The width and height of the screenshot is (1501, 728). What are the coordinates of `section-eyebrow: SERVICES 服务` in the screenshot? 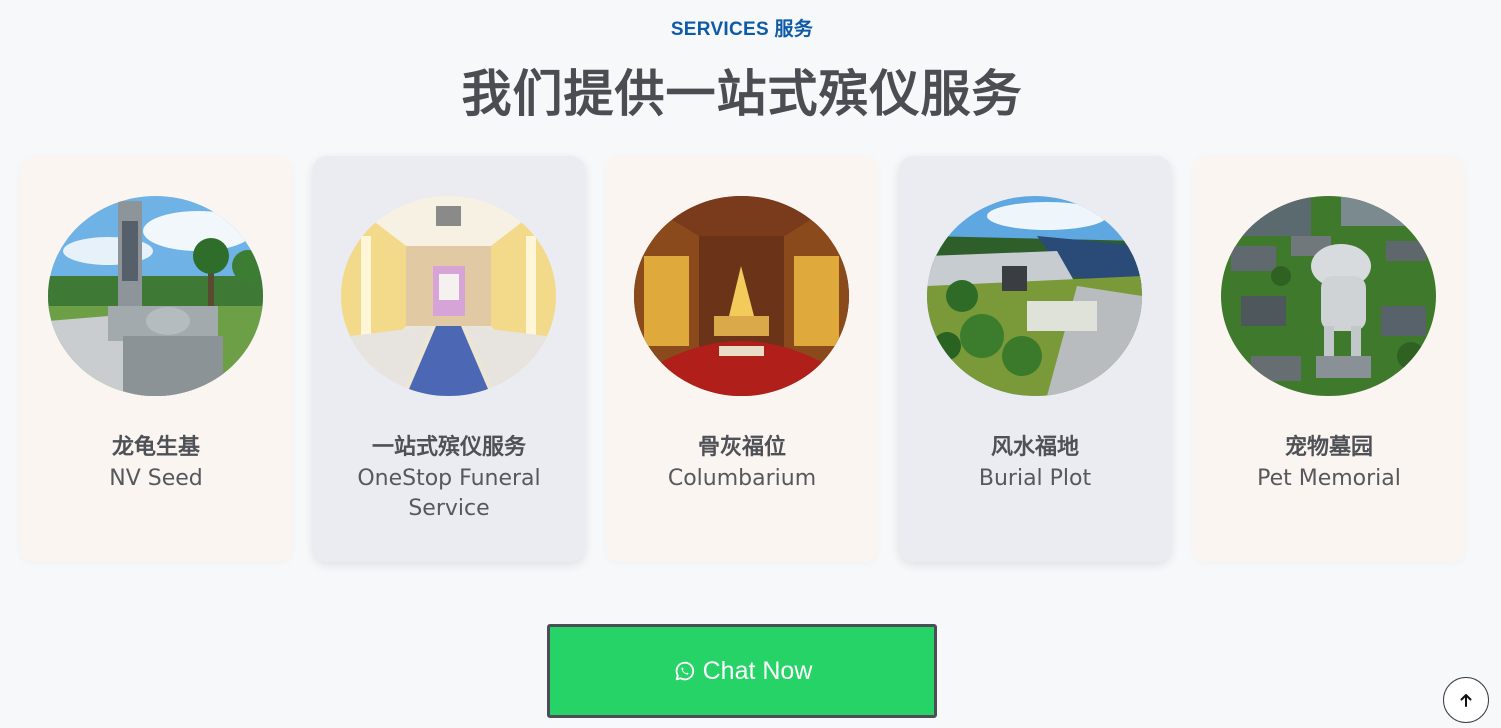 It's located at (742, 29).